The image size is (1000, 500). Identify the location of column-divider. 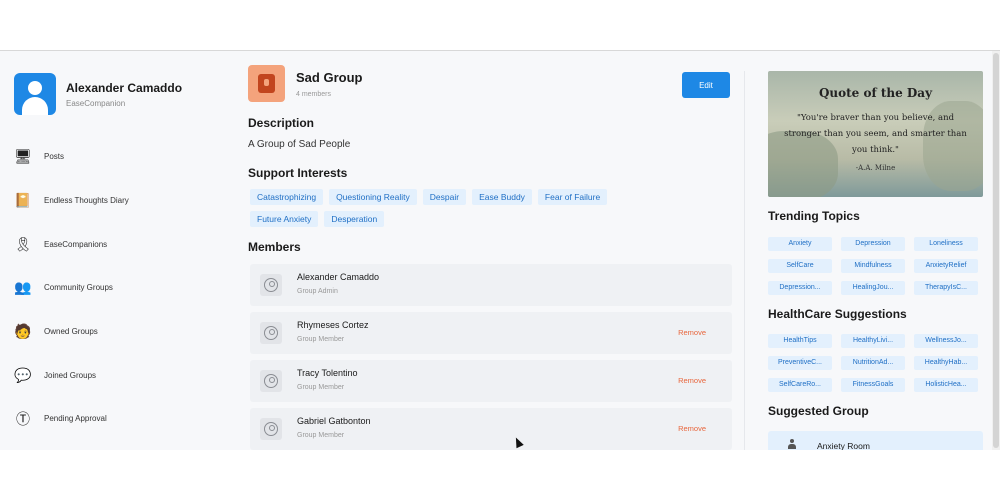
(744, 260).